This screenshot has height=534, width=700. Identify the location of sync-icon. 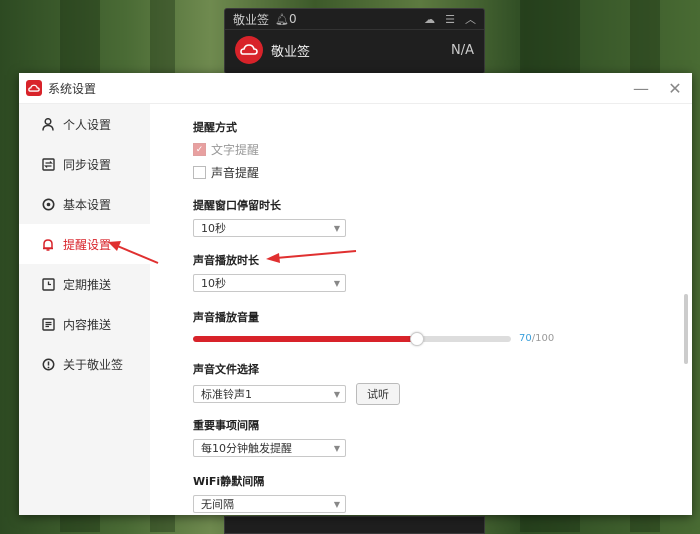
(48, 164).